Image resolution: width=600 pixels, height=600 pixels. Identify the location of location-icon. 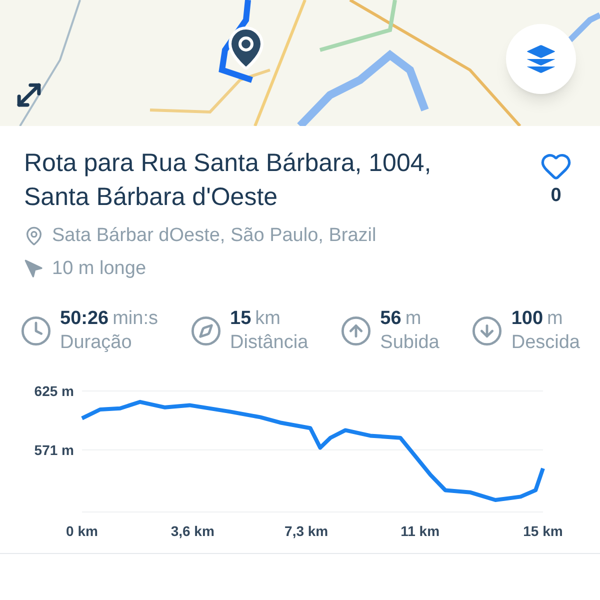
(34, 236).